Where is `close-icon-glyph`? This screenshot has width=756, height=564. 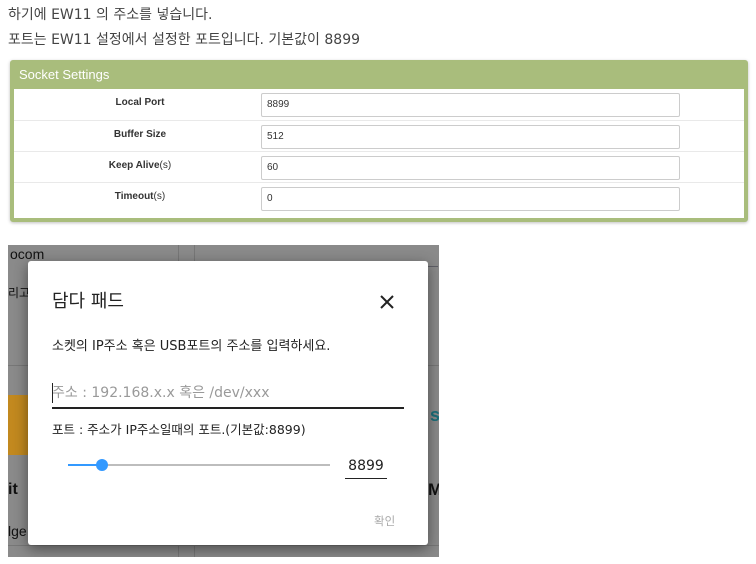
close-icon-glyph is located at coordinates (387, 302).